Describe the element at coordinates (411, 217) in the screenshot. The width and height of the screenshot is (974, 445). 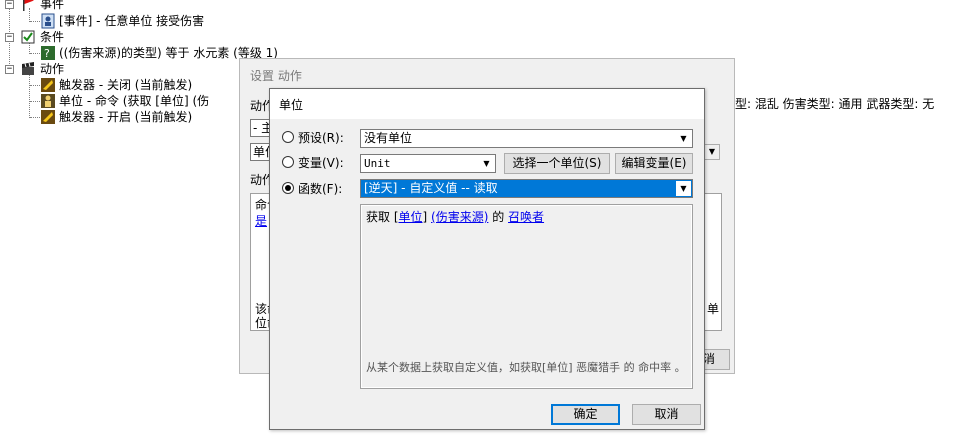
I see `expression-link-unit: 单位` at that location.